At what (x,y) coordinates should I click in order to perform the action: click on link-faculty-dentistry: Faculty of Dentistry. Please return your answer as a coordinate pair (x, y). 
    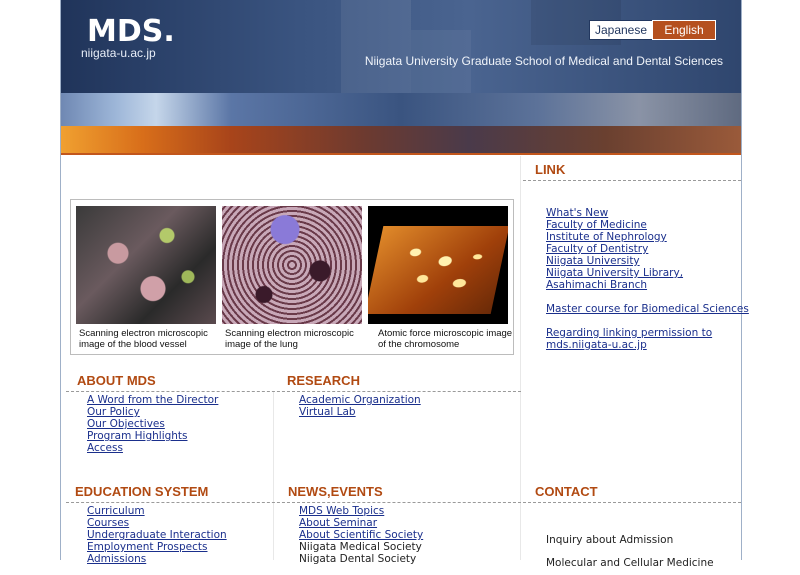
    Looking at the image, I should click on (647, 249).